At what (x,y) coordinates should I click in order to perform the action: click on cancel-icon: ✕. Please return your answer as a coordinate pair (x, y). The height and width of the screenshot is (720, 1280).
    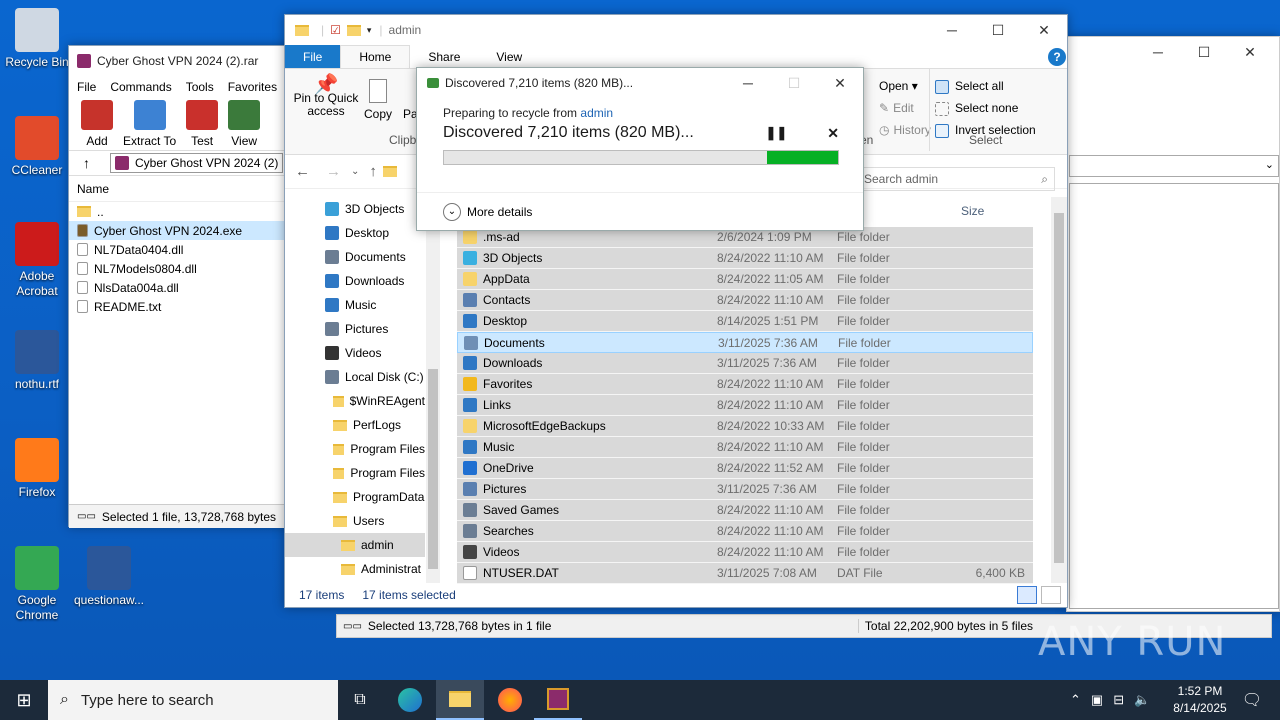
    Looking at the image, I should click on (833, 133).